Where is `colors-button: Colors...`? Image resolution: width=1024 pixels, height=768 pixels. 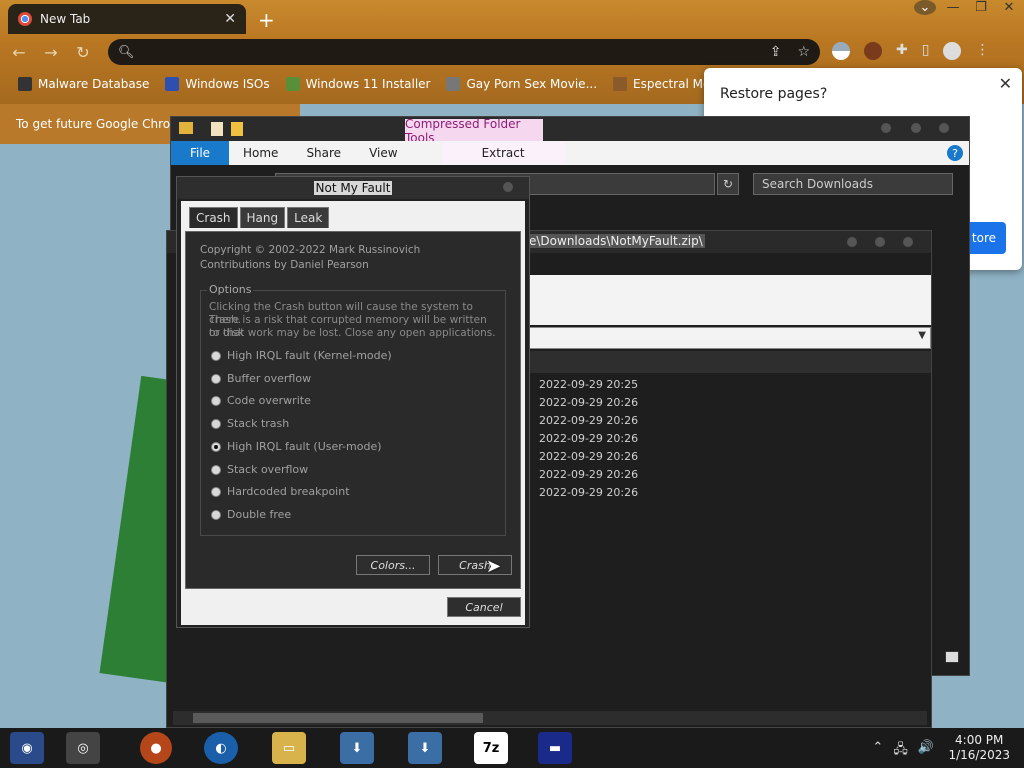
colors-button: Colors... is located at coordinates (393, 565).